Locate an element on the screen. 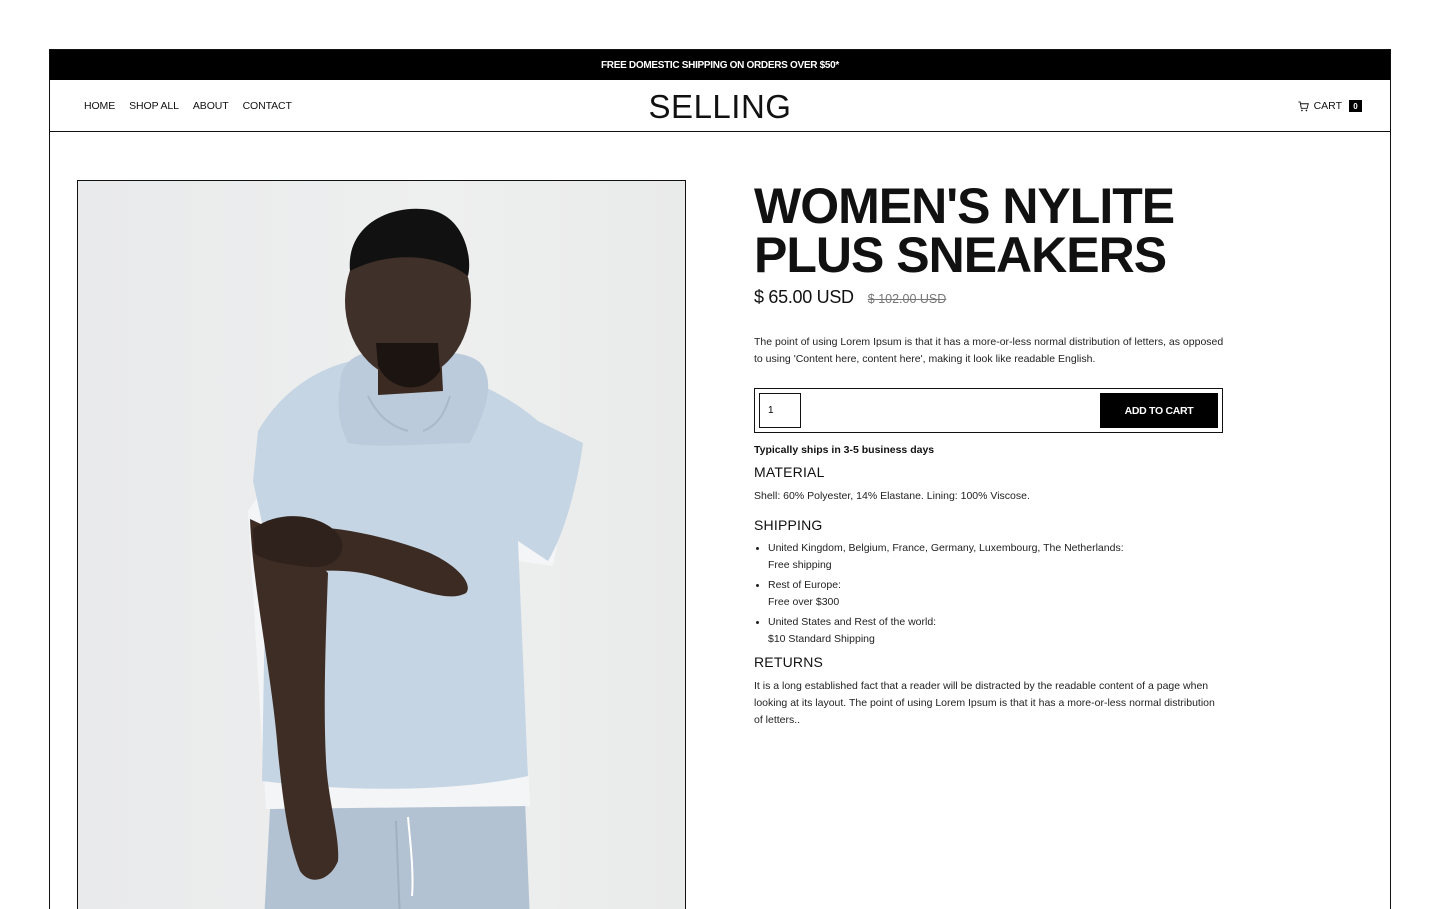 The image size is (1440, 909). add-to-cart-button: ADD TO CART is located at coordinates (1159, 410).